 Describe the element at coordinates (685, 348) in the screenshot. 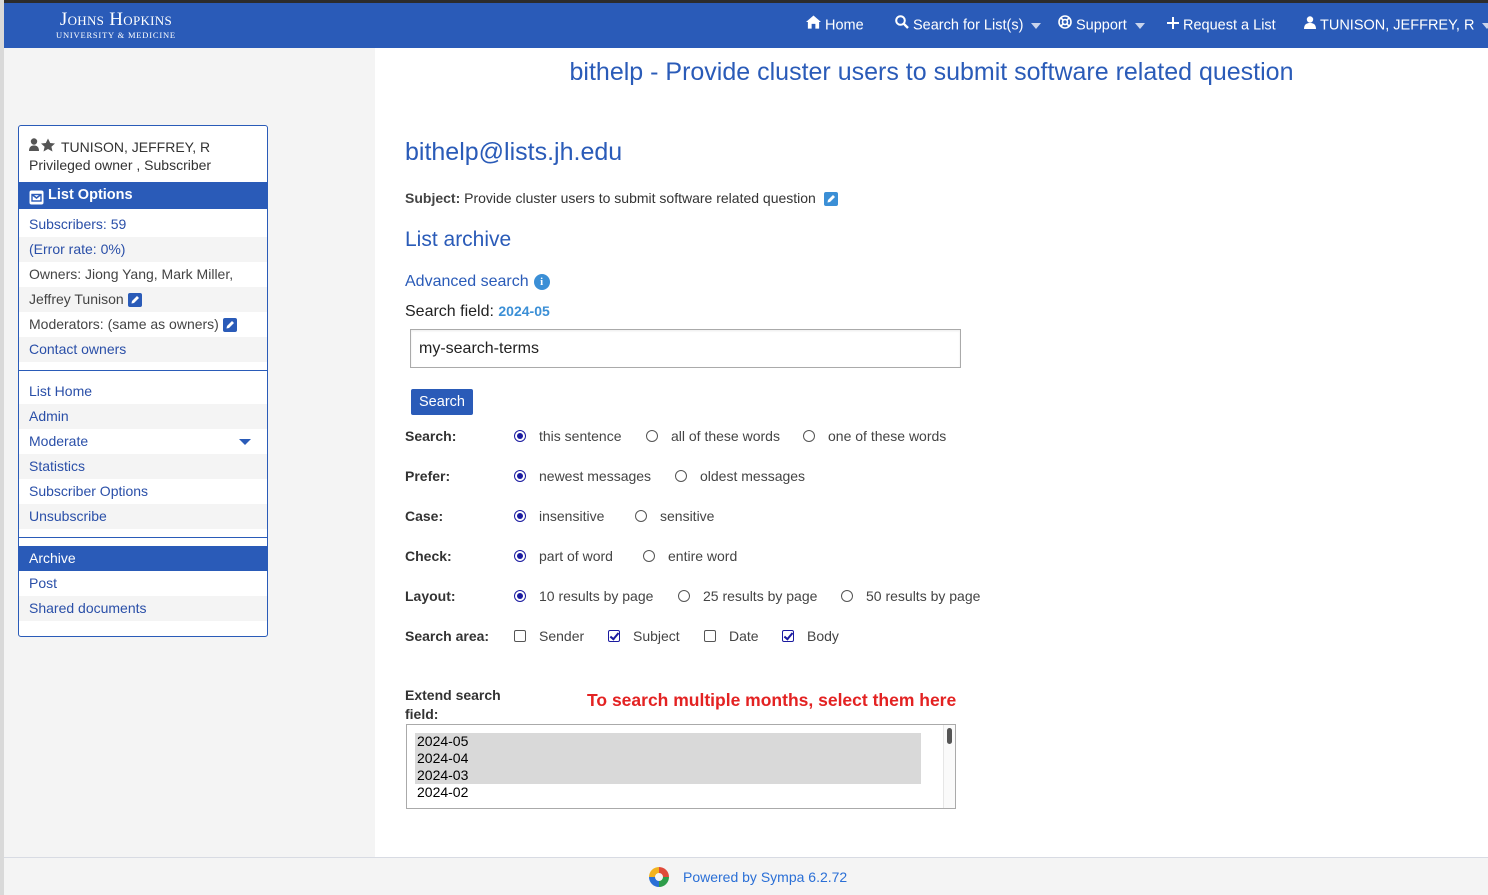

I see `search-input` at that location.